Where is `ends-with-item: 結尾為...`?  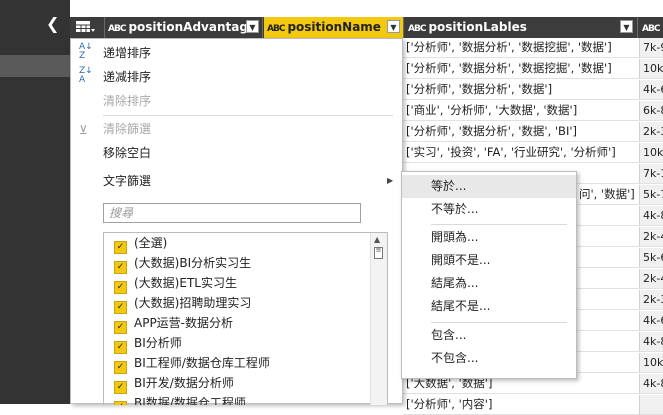 ends-with-item: 結尾為... is located at coordinates (489, 283).